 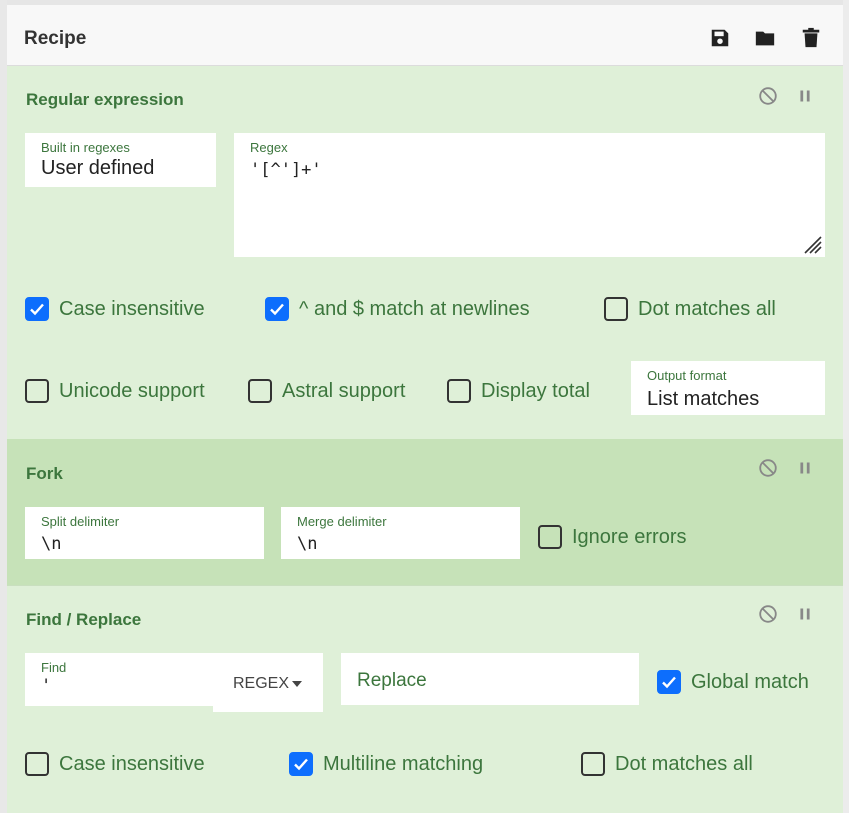 I want to click on ignore-errors-checkbox: Ignore errors, so click(x=623, y=538).